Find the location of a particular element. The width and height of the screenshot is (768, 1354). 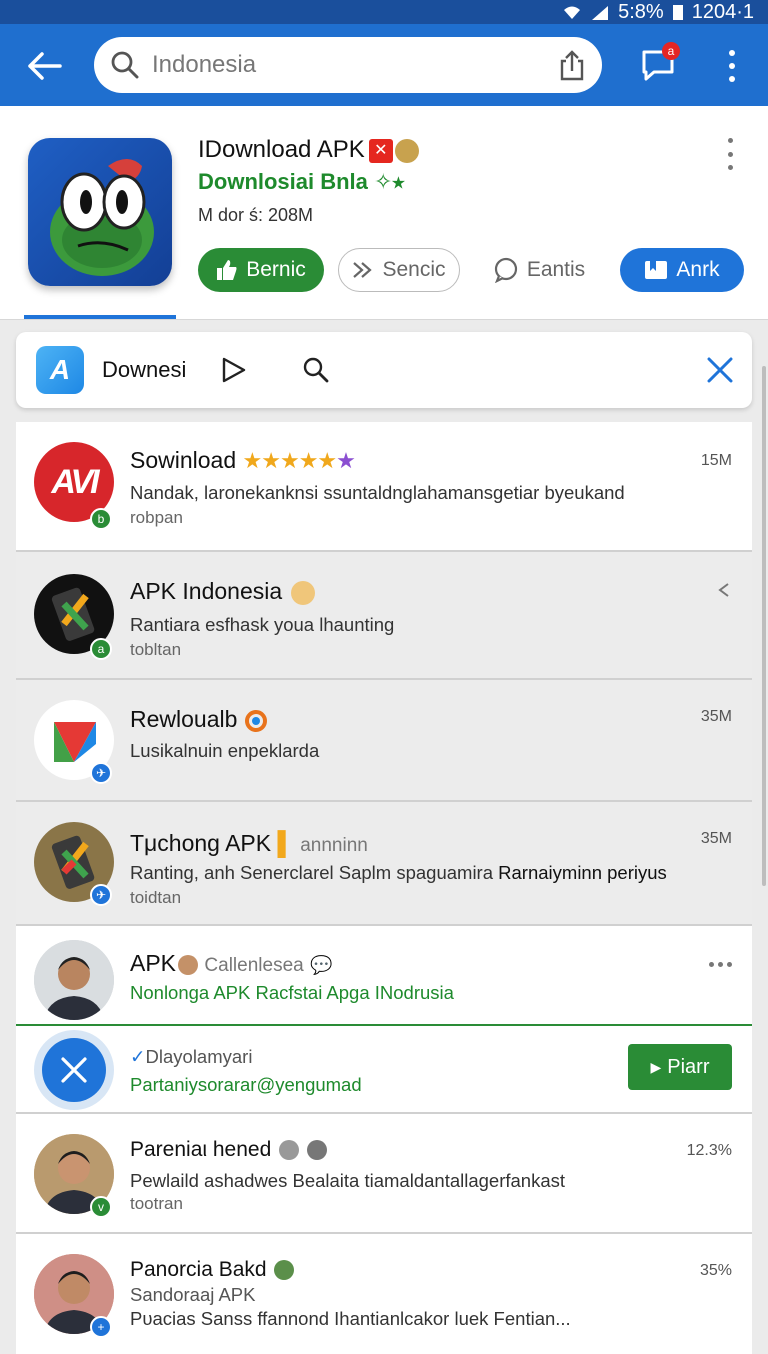

battery-icon is located at coordinates (677, 12).